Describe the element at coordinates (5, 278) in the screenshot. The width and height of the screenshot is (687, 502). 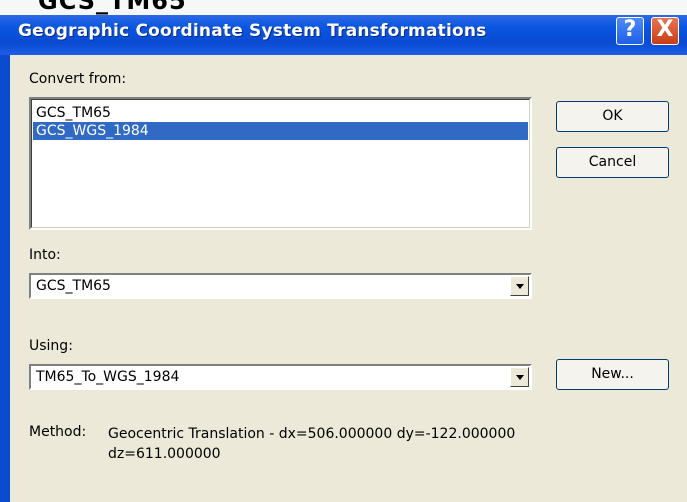
I see `window-frame-left` at that location.